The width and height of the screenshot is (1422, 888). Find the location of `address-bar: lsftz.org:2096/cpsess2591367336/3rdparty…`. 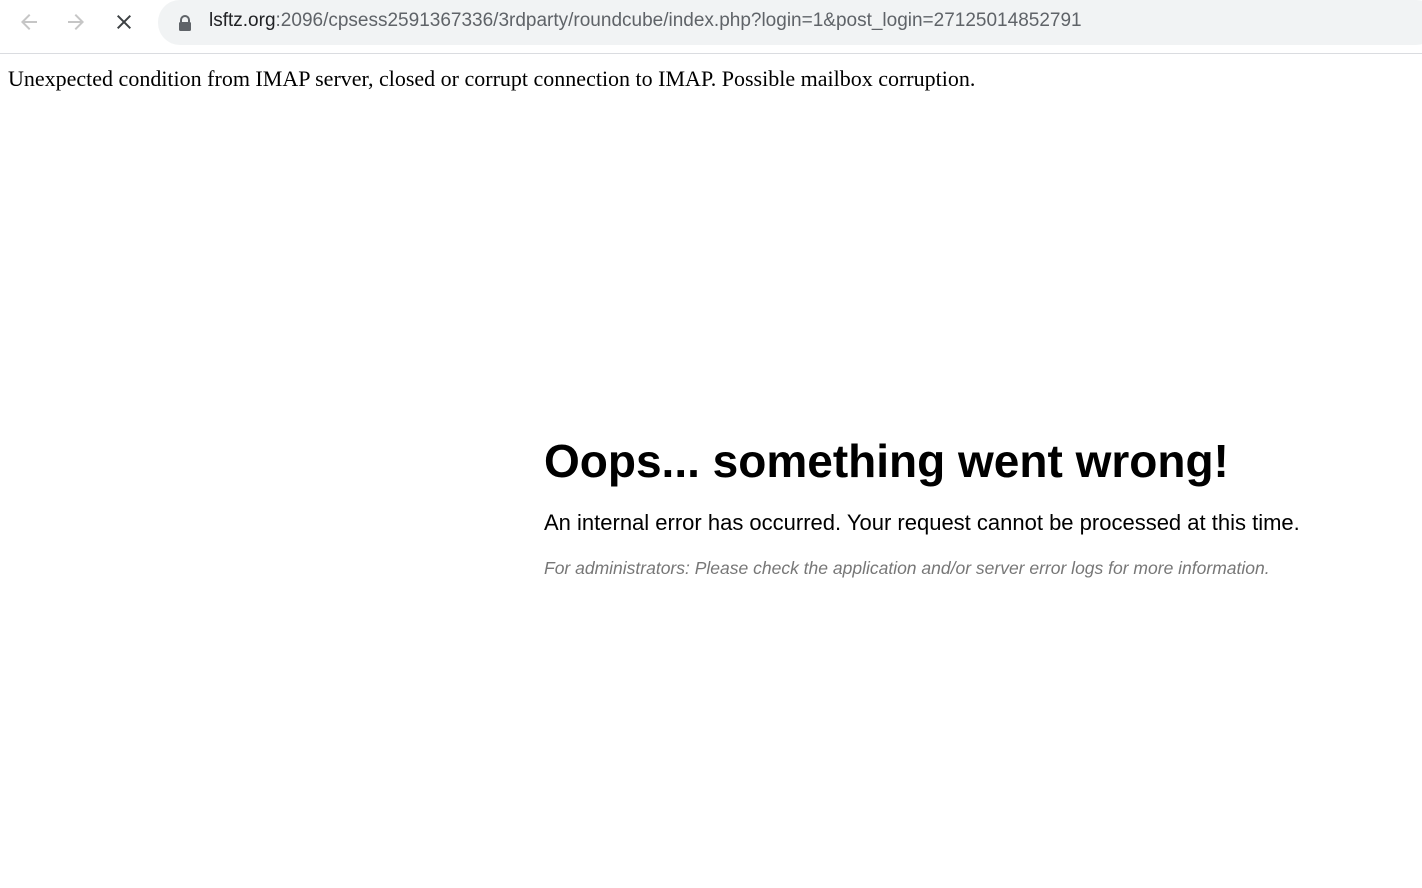

address-bar: lsftz.org:2096/cpsess2591367336/3rdparty… is located at coordinates (790, 22).